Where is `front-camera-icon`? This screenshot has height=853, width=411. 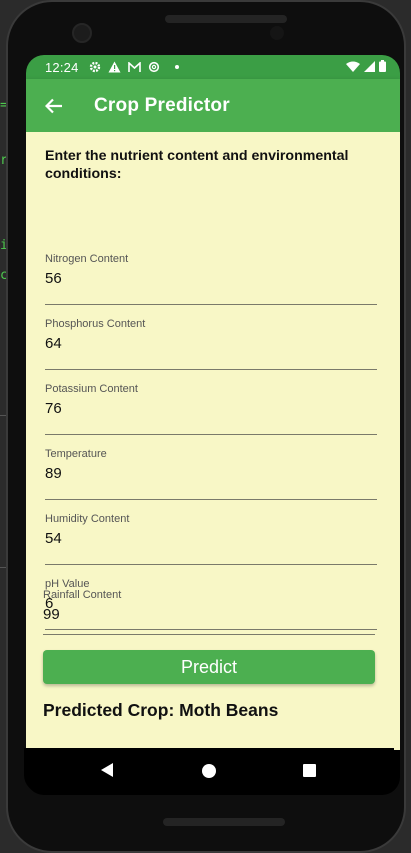 front-camera-icon is located at coordinates (82, 33).